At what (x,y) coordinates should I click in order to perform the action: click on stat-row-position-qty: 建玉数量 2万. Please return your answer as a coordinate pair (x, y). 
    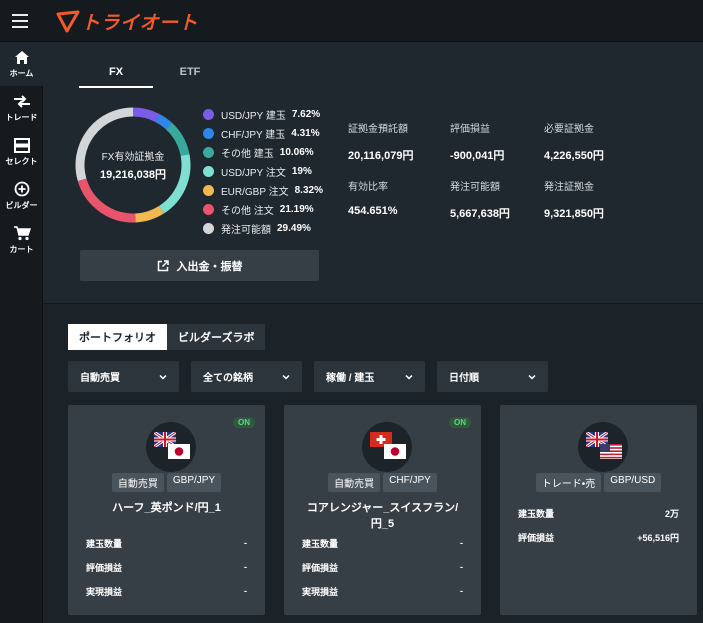
    Looking at the image, I should click on (598, 513).